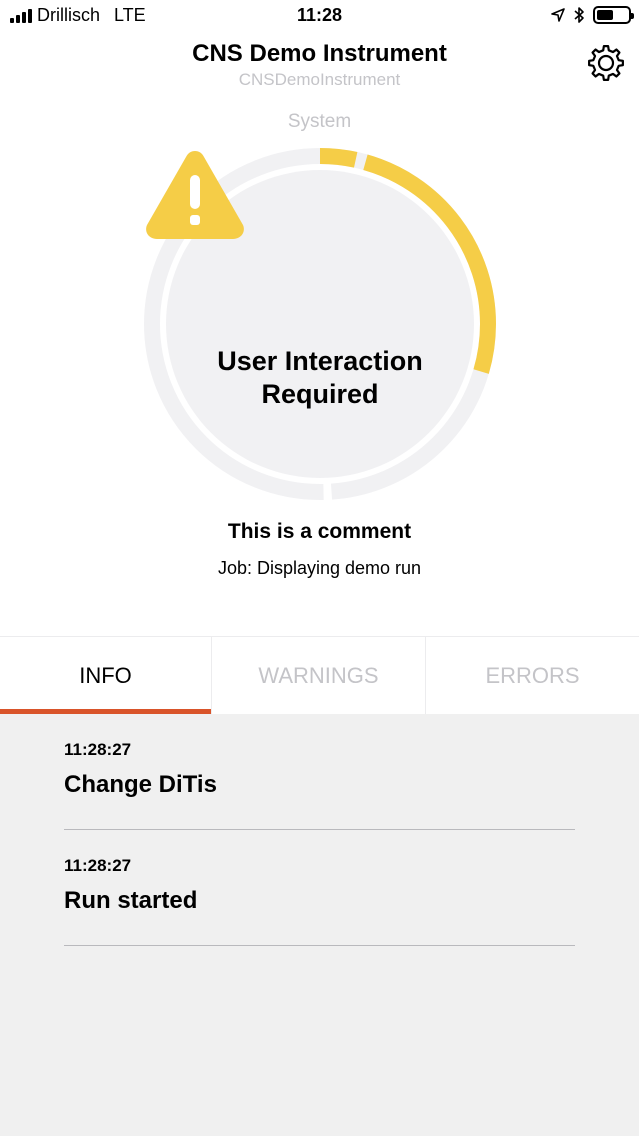  What do you see at coordinates (131, 900) in the screenshot?
I see `log-message: Run started` at bounding box center [131, 900].